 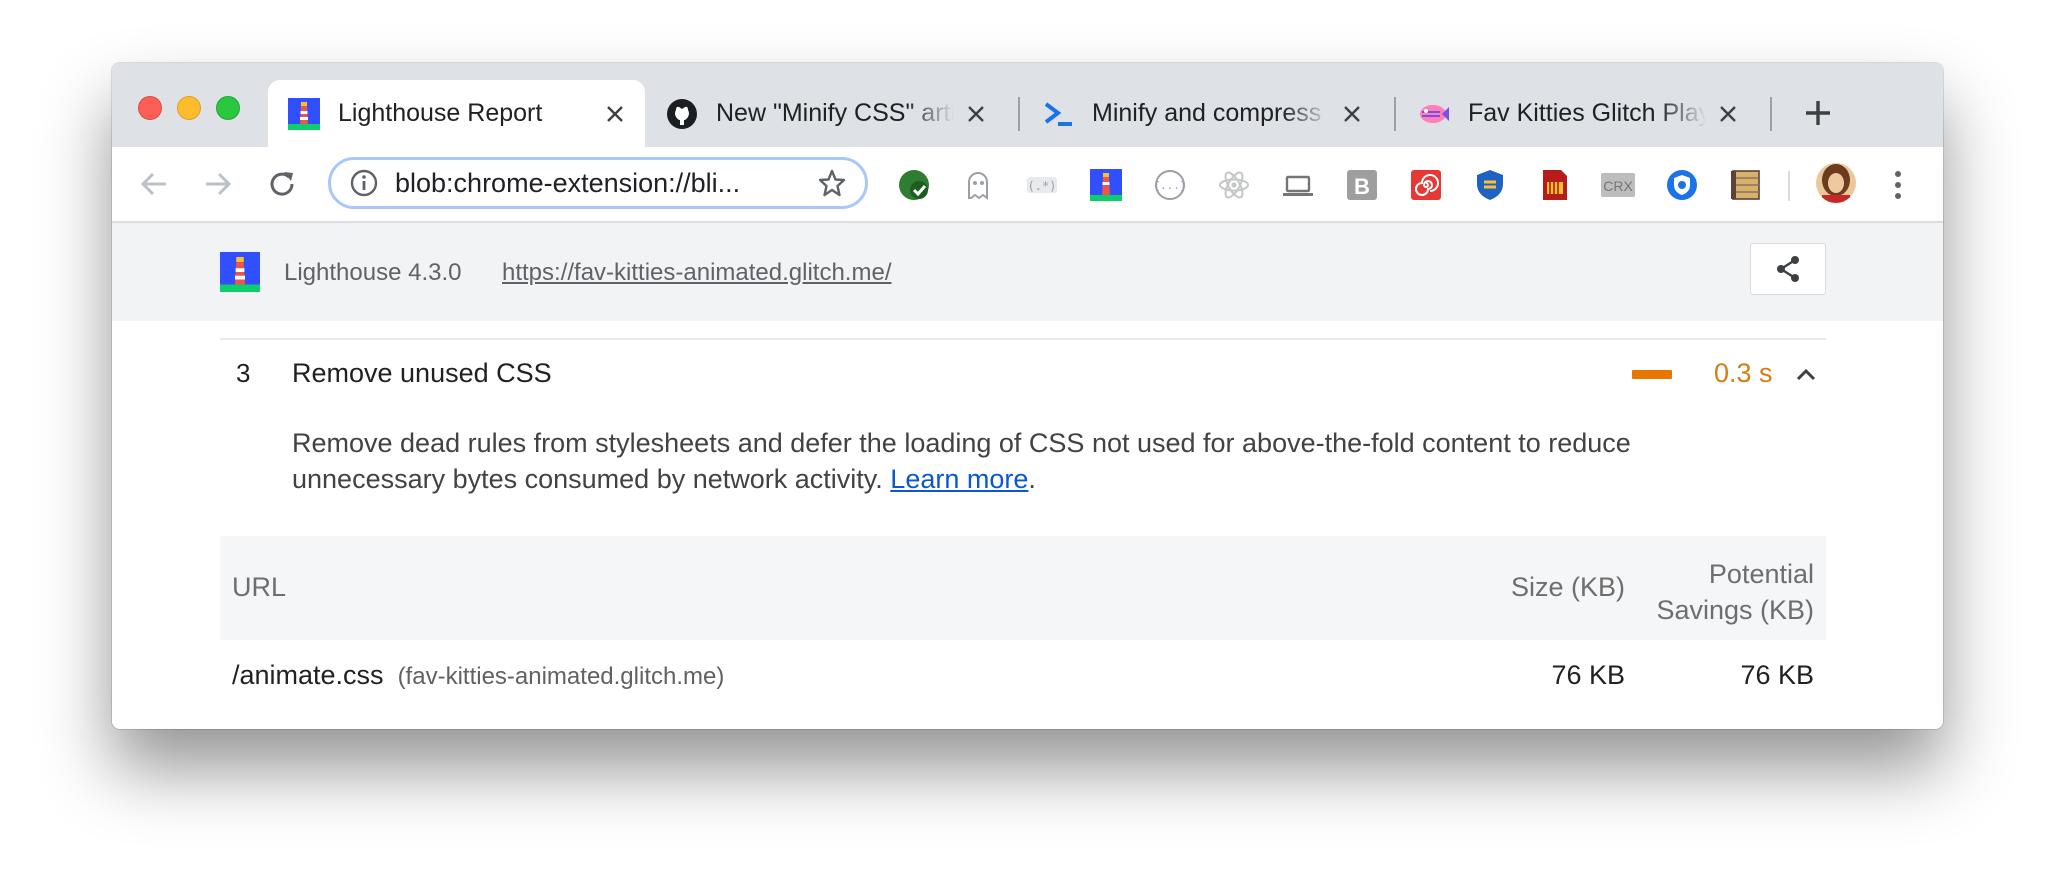 I want to click on row-savings: 76 KB, so click(x=1777, y=675).